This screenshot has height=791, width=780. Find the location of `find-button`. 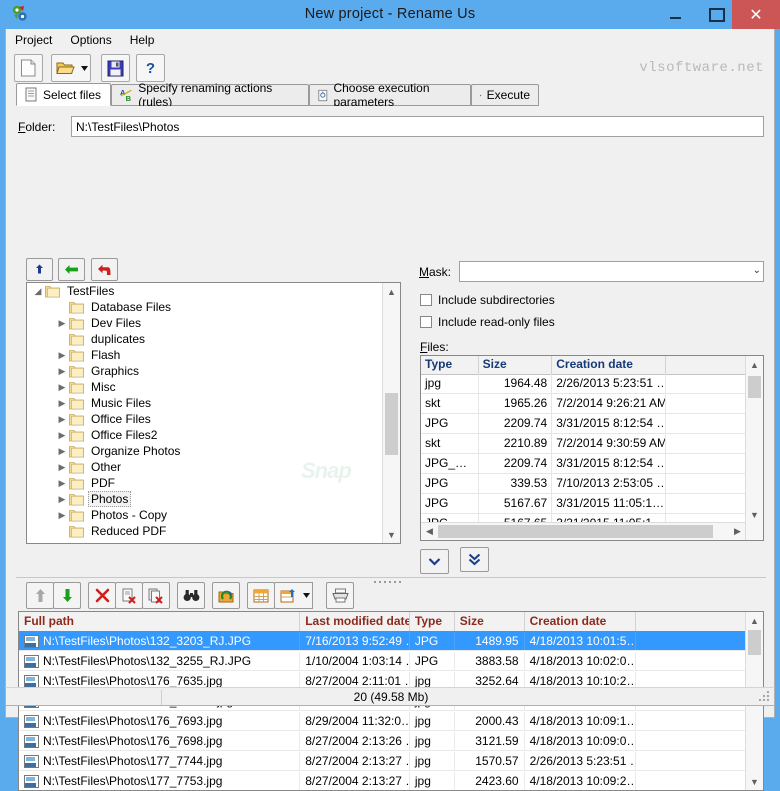

find-button is located at coordinates (191, 595).